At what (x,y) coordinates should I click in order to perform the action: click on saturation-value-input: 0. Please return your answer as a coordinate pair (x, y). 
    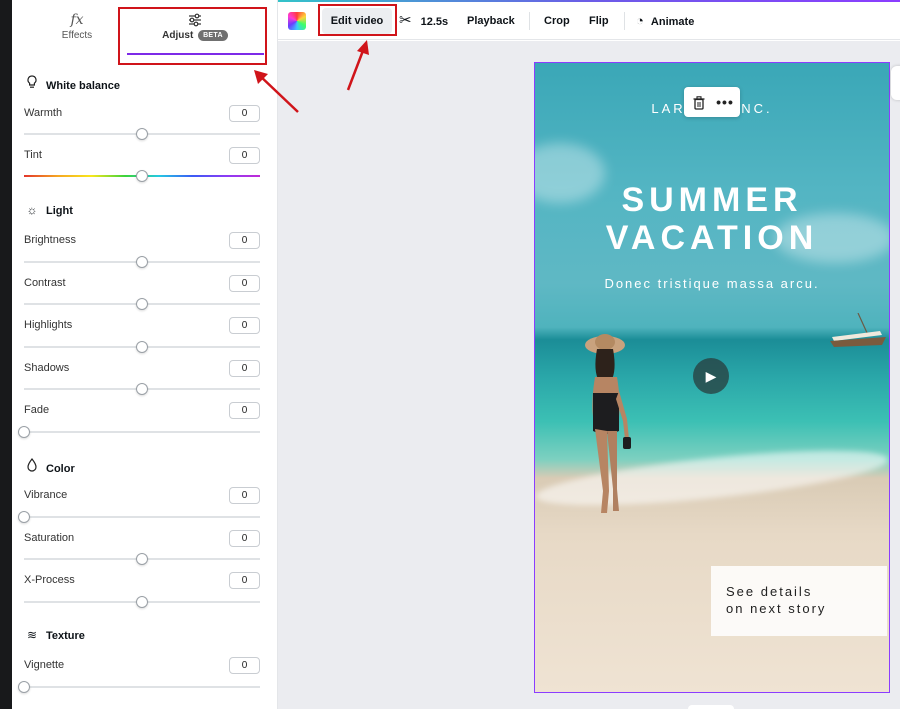
    Looking at the image, I should click on (244, 538).